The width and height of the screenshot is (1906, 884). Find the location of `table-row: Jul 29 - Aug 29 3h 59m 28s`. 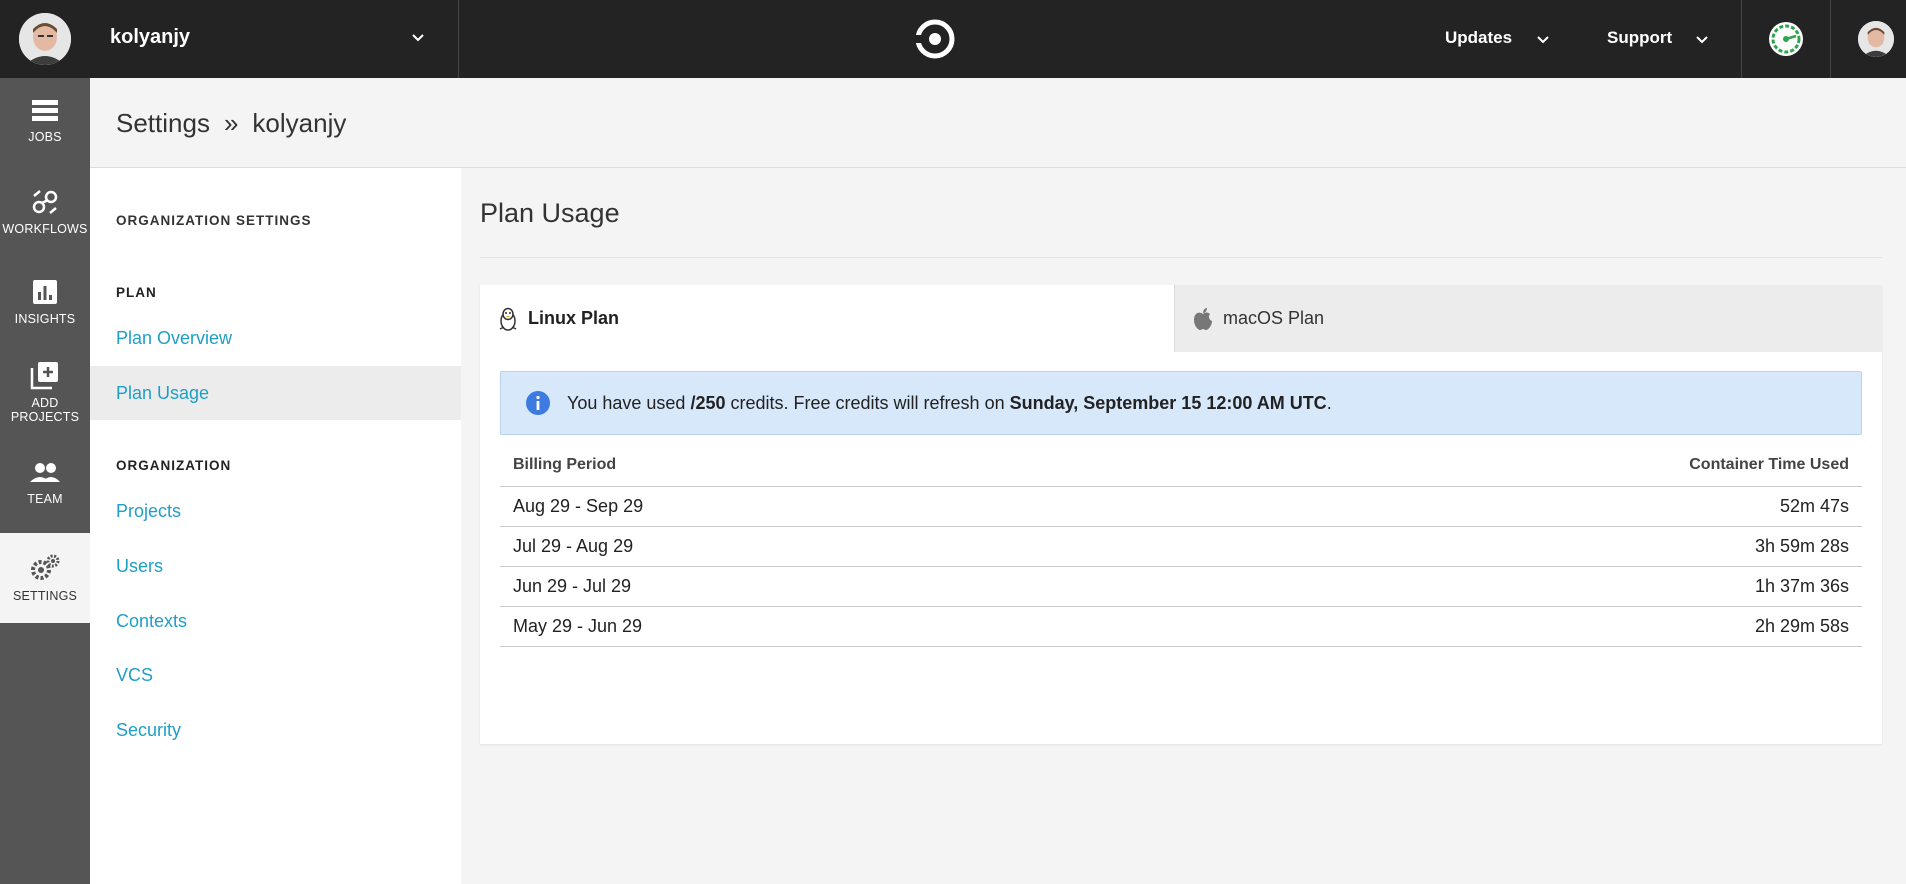

table-row: Jul 29 - Aug 29 3h 59m 28s is located at coordinates (1181, 546).